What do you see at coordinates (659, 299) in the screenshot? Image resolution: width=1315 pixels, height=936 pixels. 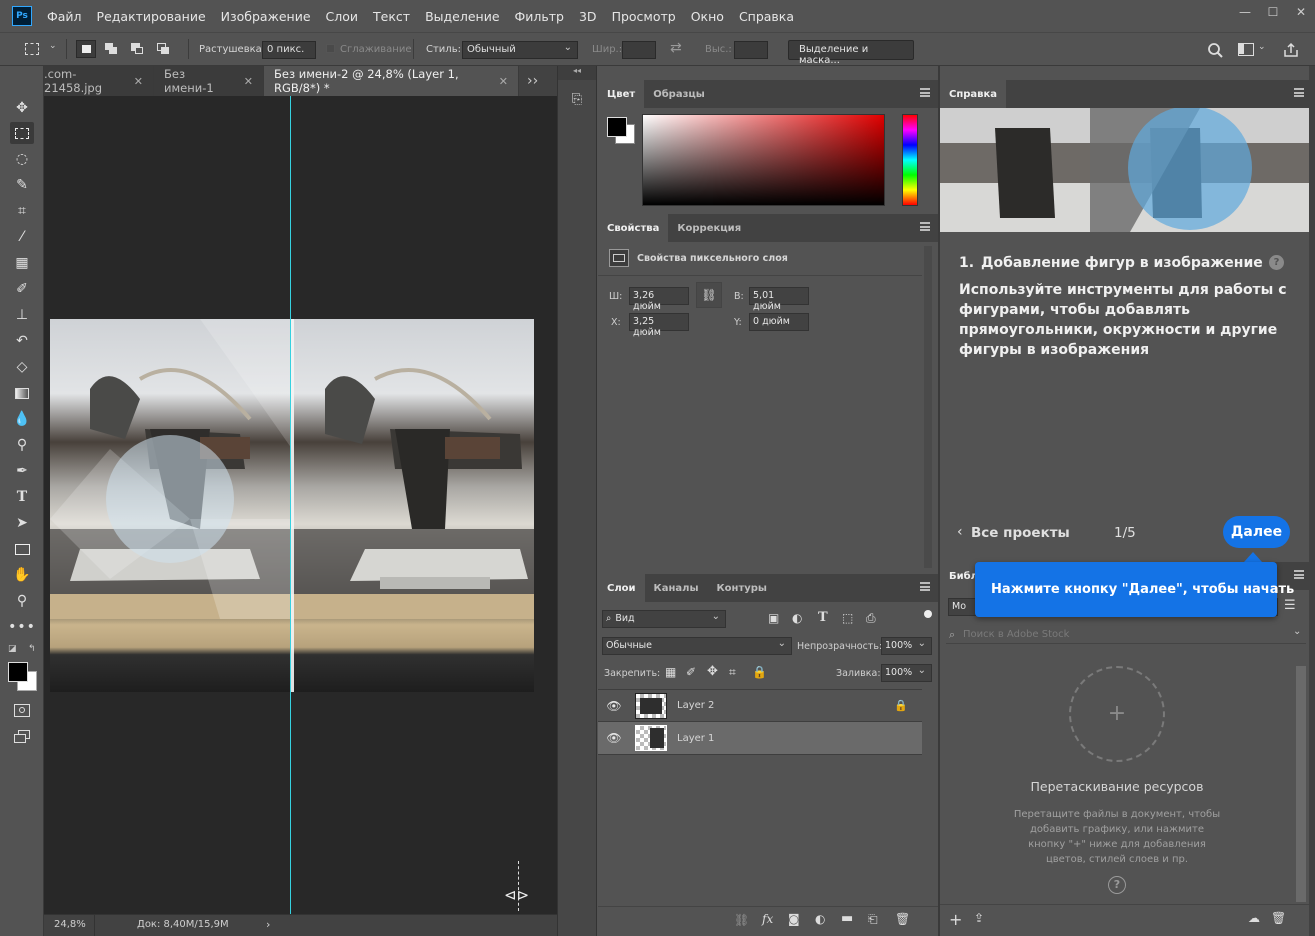 I see `width-input: 3,26 дюйм` at bounding box center [659, 299].